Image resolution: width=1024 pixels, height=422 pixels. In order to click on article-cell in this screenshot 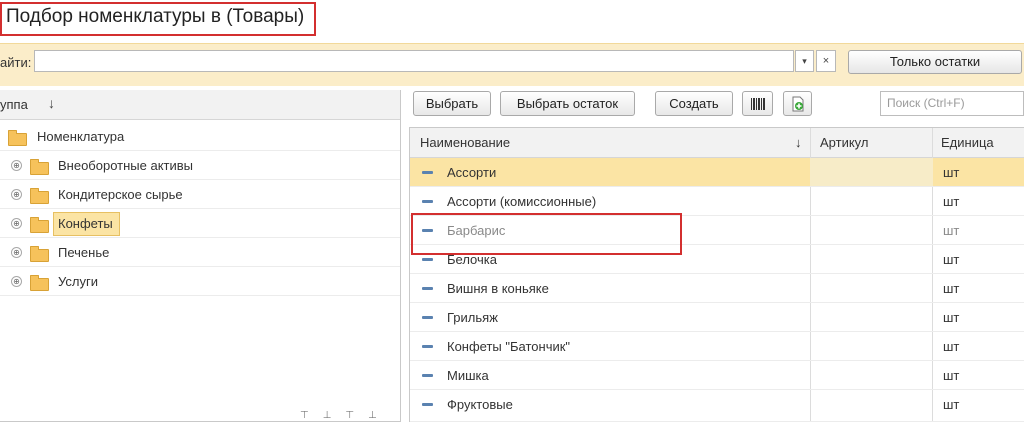, I will do `click(871, 172)`.